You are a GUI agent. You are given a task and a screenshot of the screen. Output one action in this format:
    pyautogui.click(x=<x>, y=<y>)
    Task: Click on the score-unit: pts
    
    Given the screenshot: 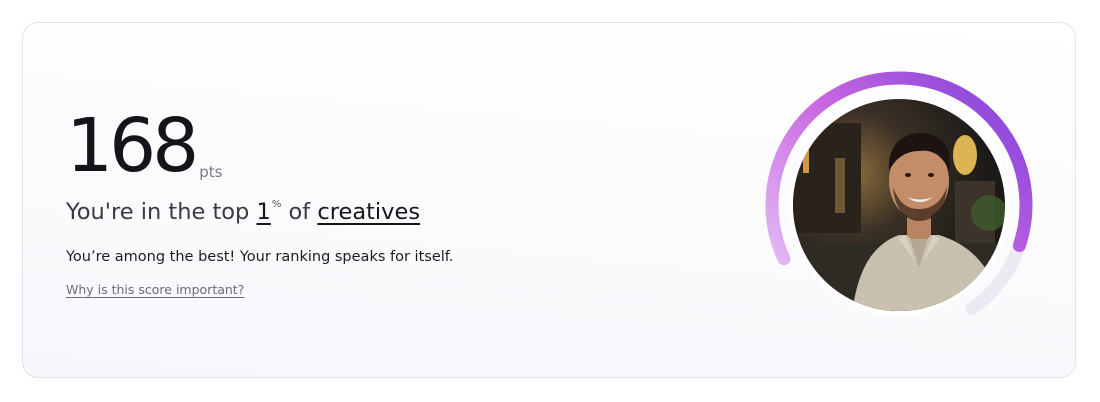 What is the action you would take?
    pyautogui.click(x=211, y=172)
    